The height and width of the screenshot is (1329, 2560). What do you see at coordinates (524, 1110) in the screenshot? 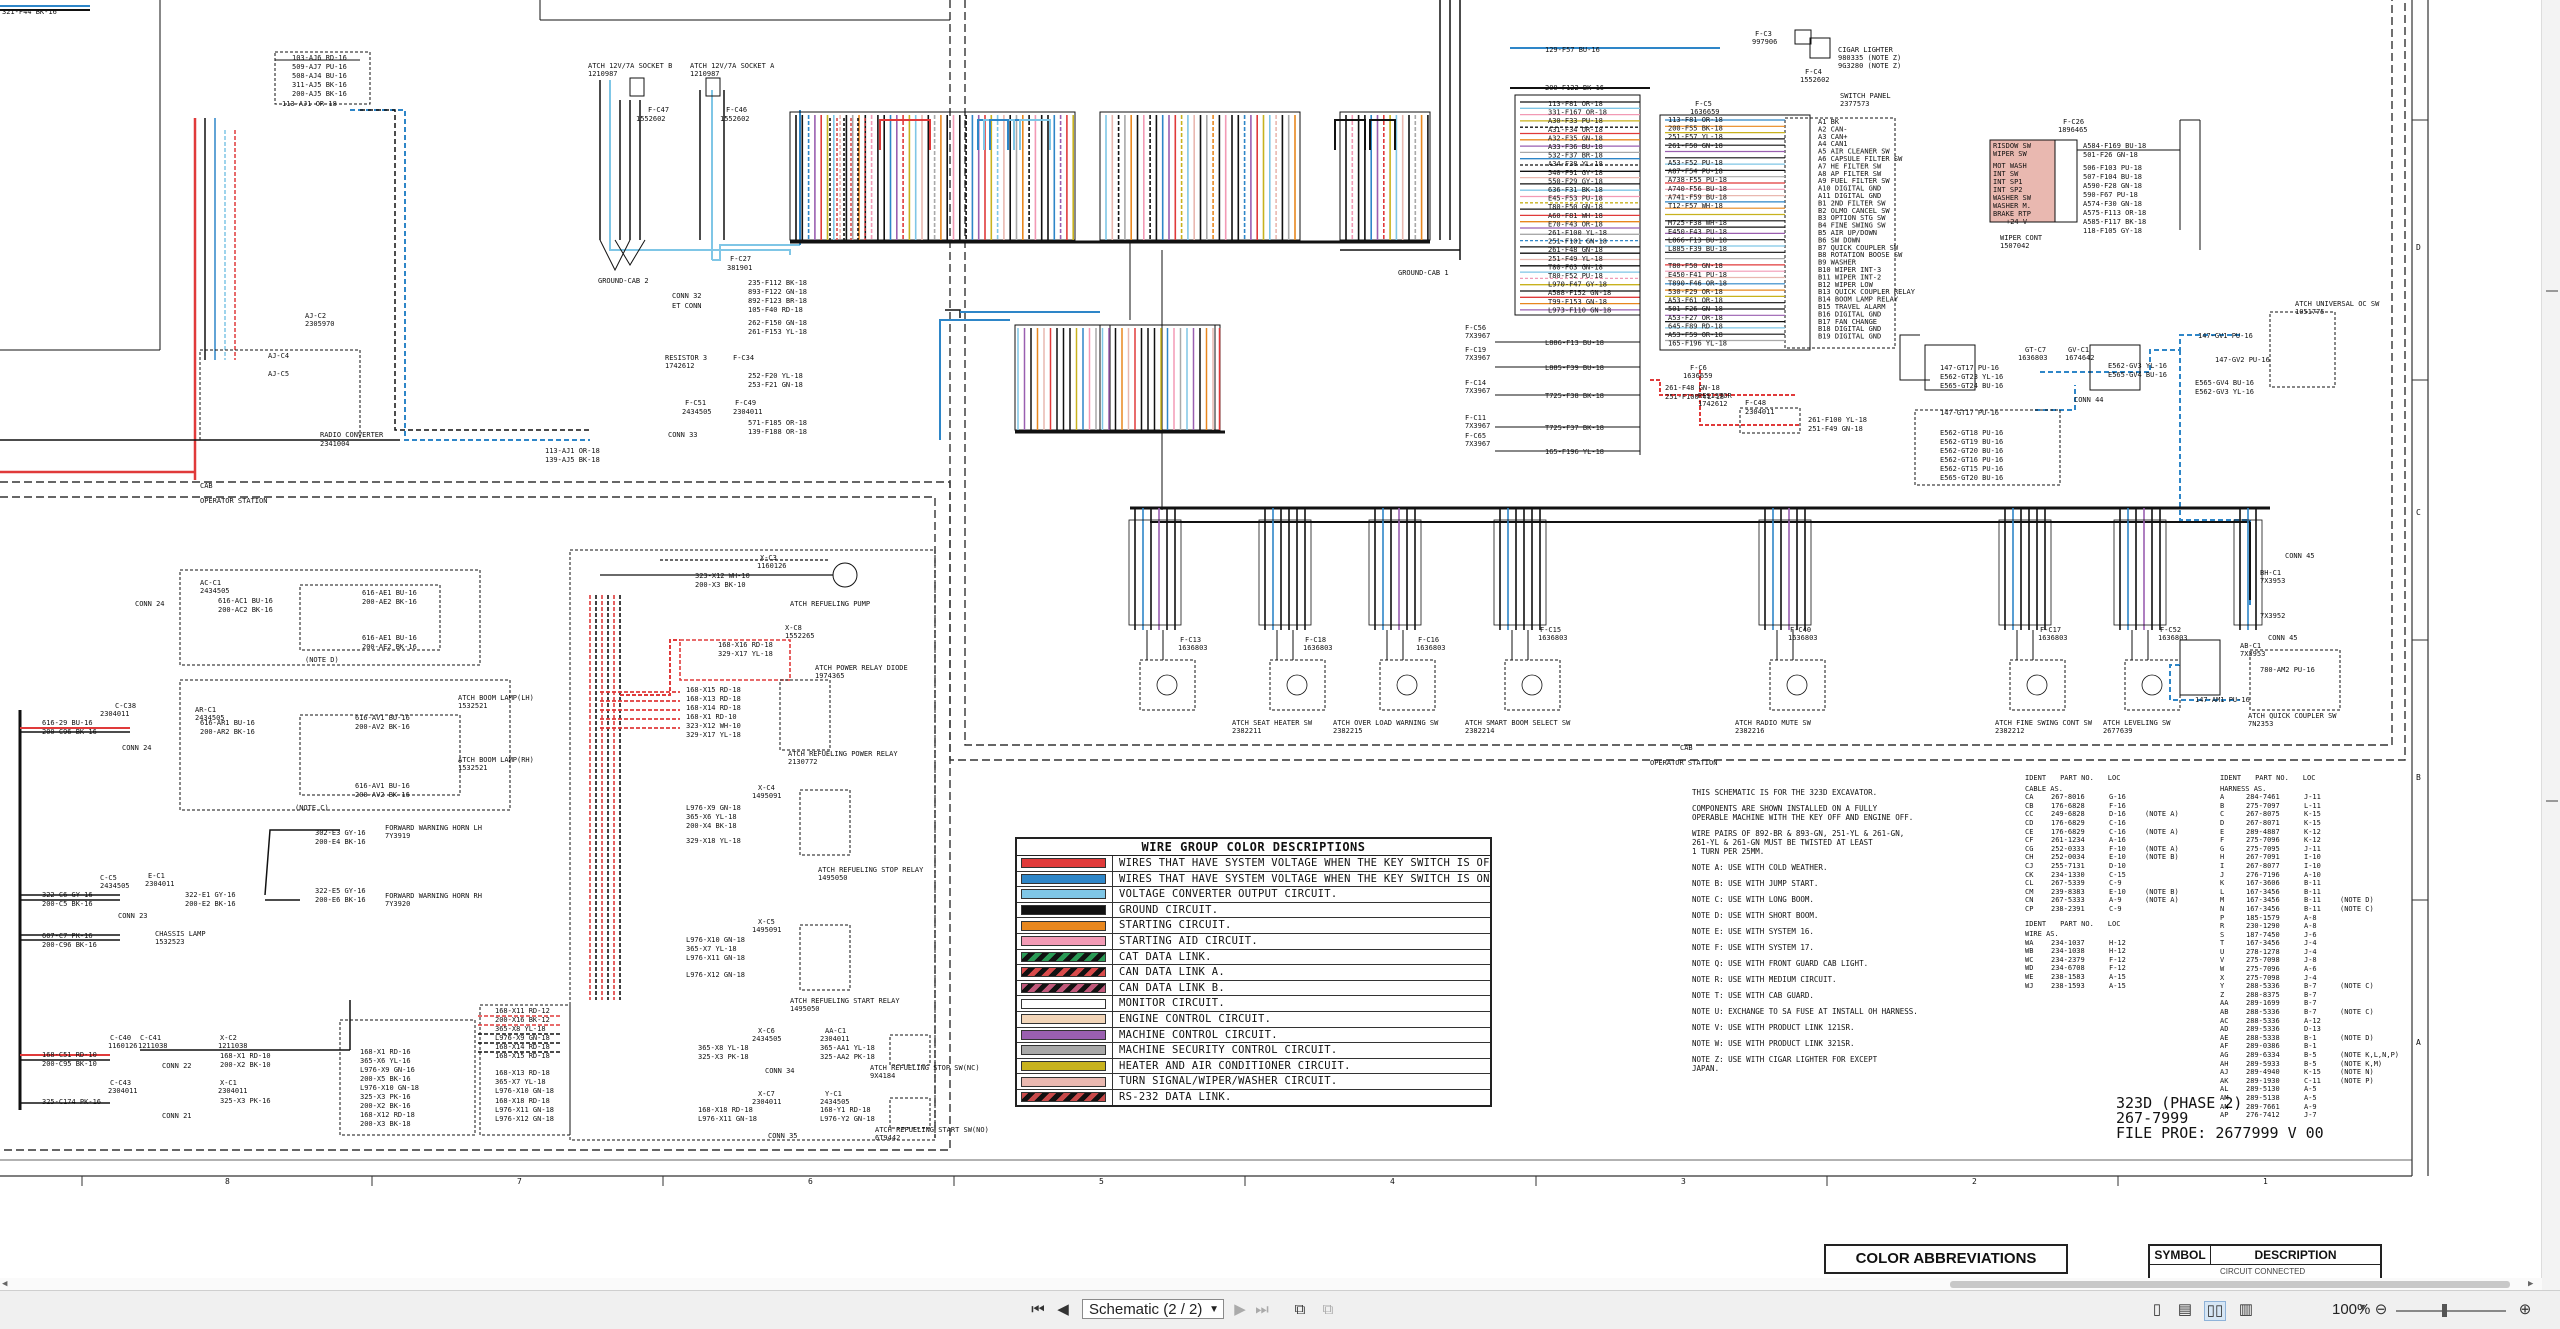
I see `svg-text: L976-X11 GN-18` at bounding box center [524, 1110].